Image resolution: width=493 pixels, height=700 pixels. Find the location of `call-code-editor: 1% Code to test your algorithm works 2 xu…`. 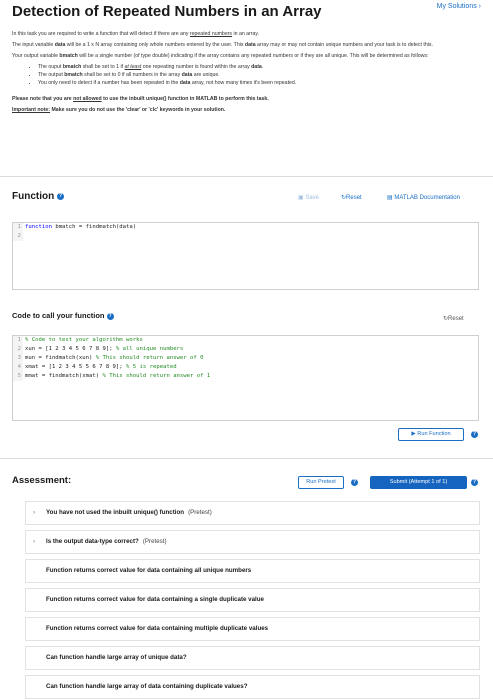

call-code-editor: 1% Code to test your algorithm works 2 xu… is located at coordinates (245, 378).